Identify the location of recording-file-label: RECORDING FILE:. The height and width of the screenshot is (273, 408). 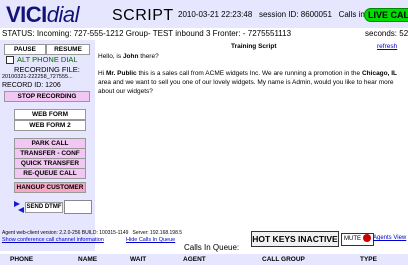
(47, 69).